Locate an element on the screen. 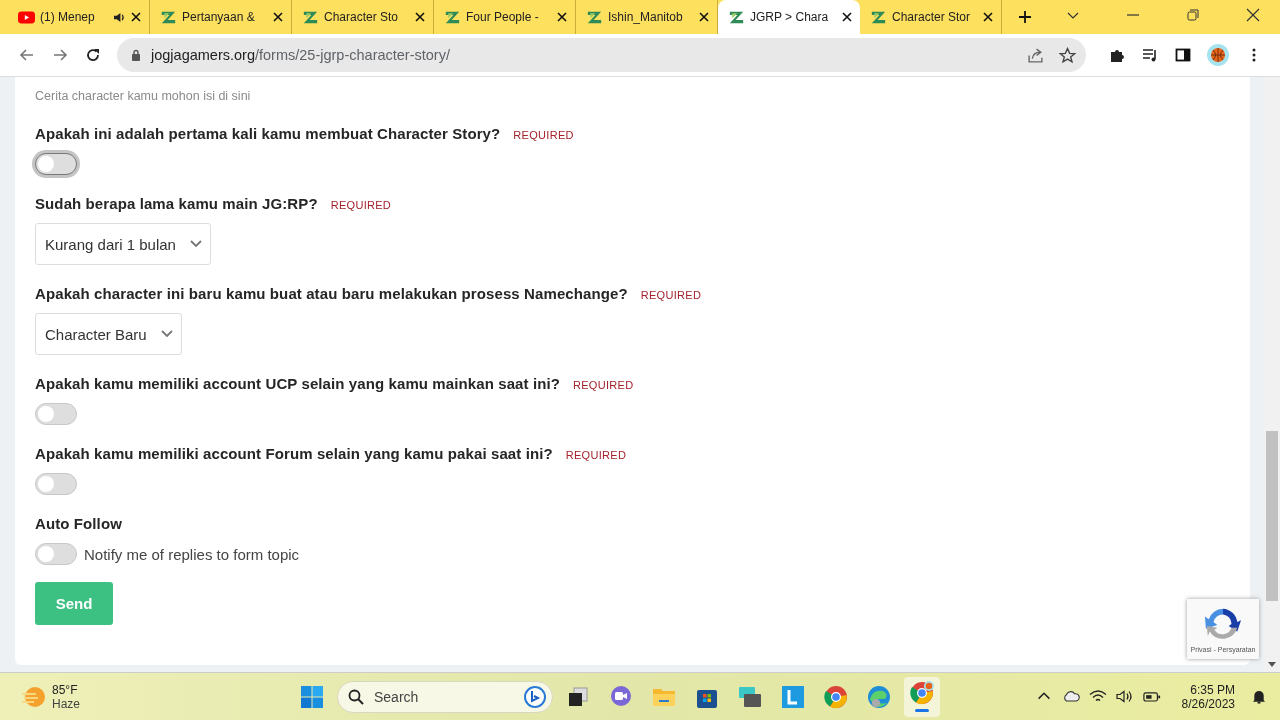 Image resolution: width=1280 pixels, height=720 pixels. restore-icon is located at coordinates (1193, 15).